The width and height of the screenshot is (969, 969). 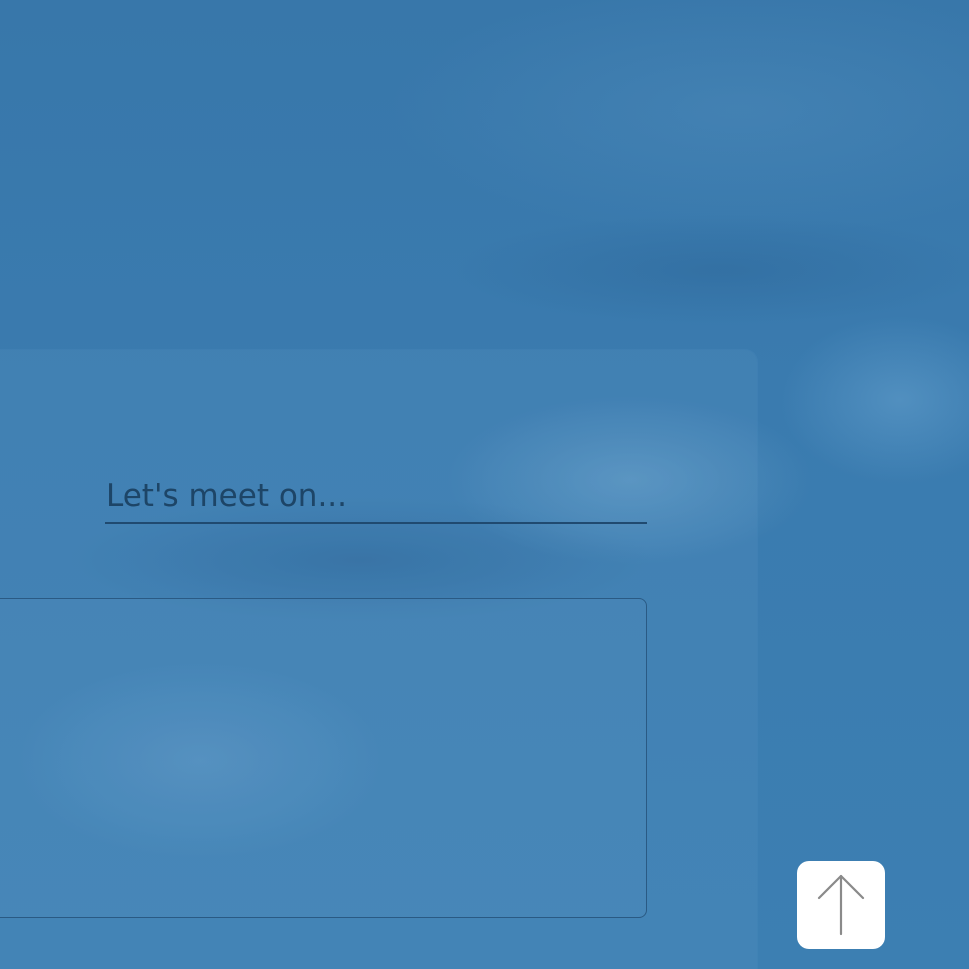 What do you see at coordinates (1, 146) in the screenshot?
I see `hero-heading: e` at bounding box center [1, 146].